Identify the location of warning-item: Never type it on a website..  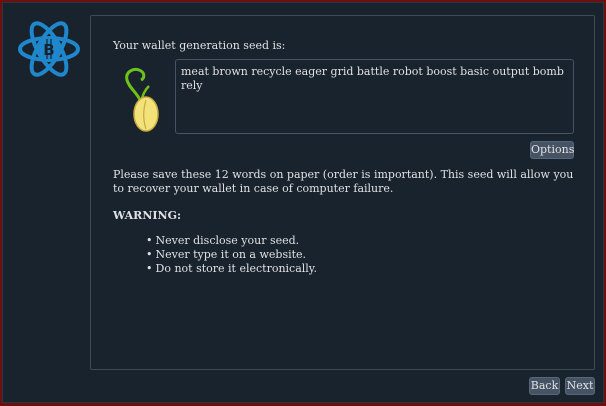
(231, 255).